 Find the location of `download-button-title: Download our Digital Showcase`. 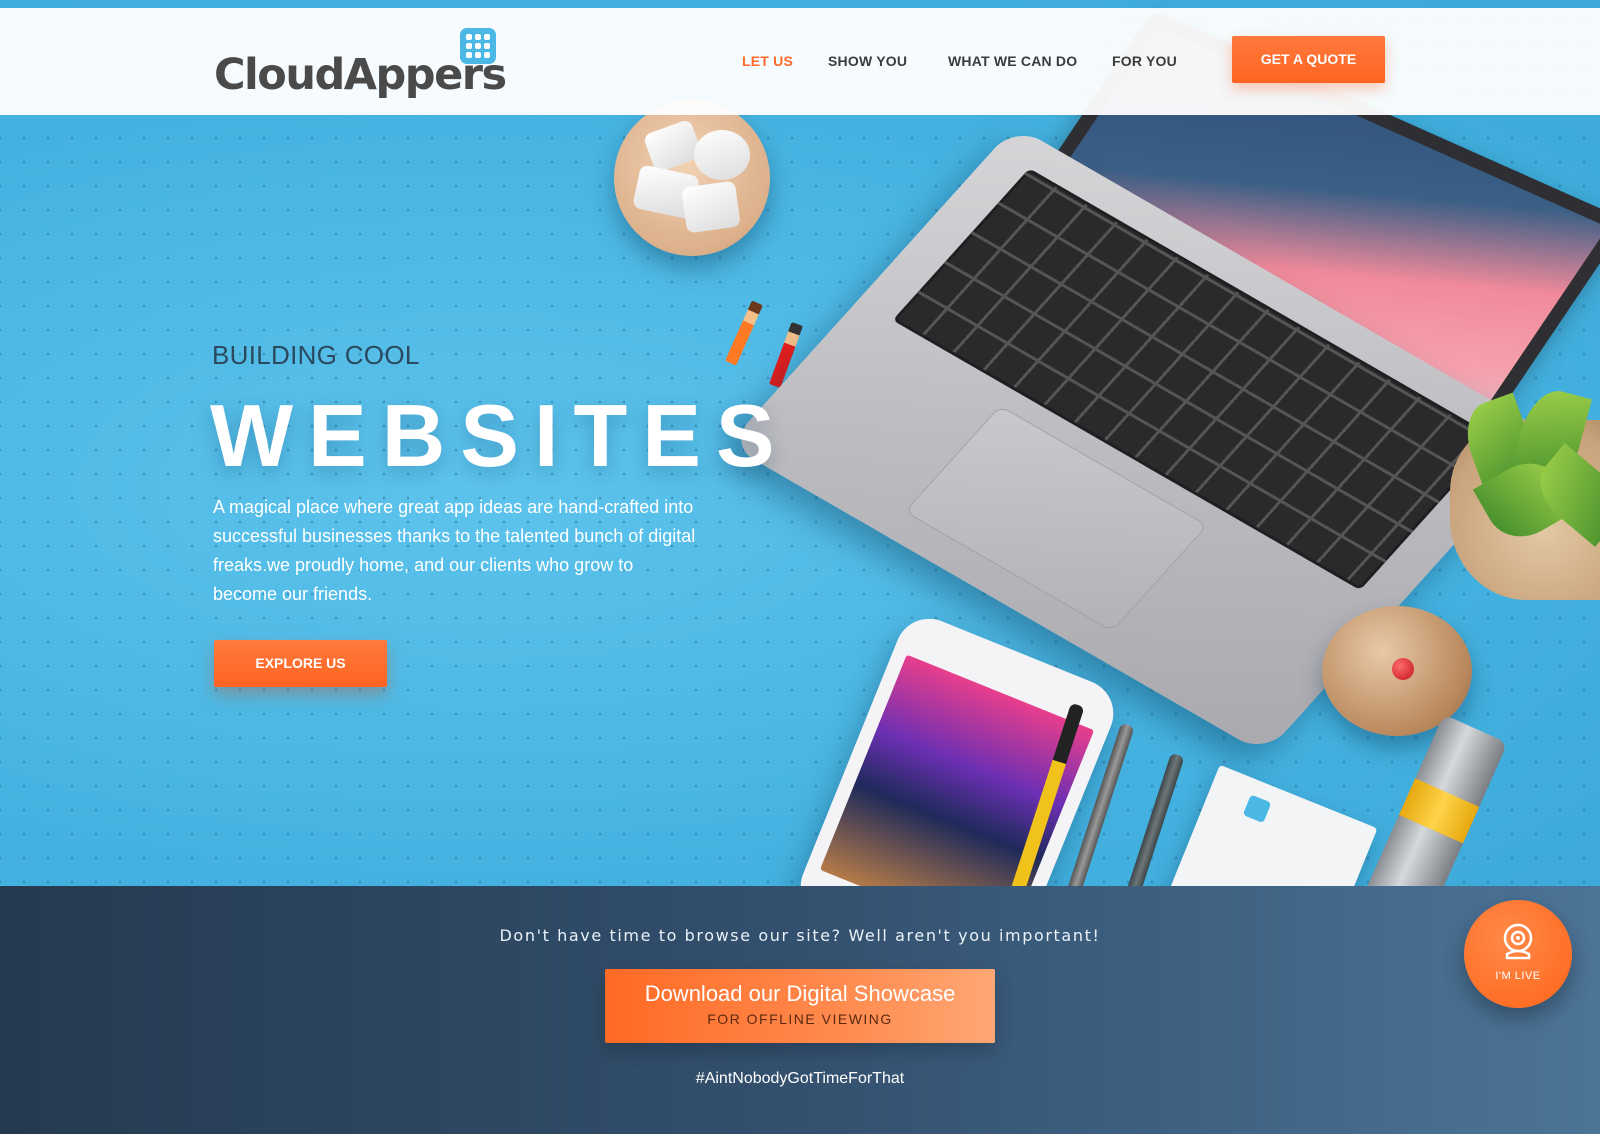

download-button-title: Download our Digital Showcase is located at coordinates (800, 993).